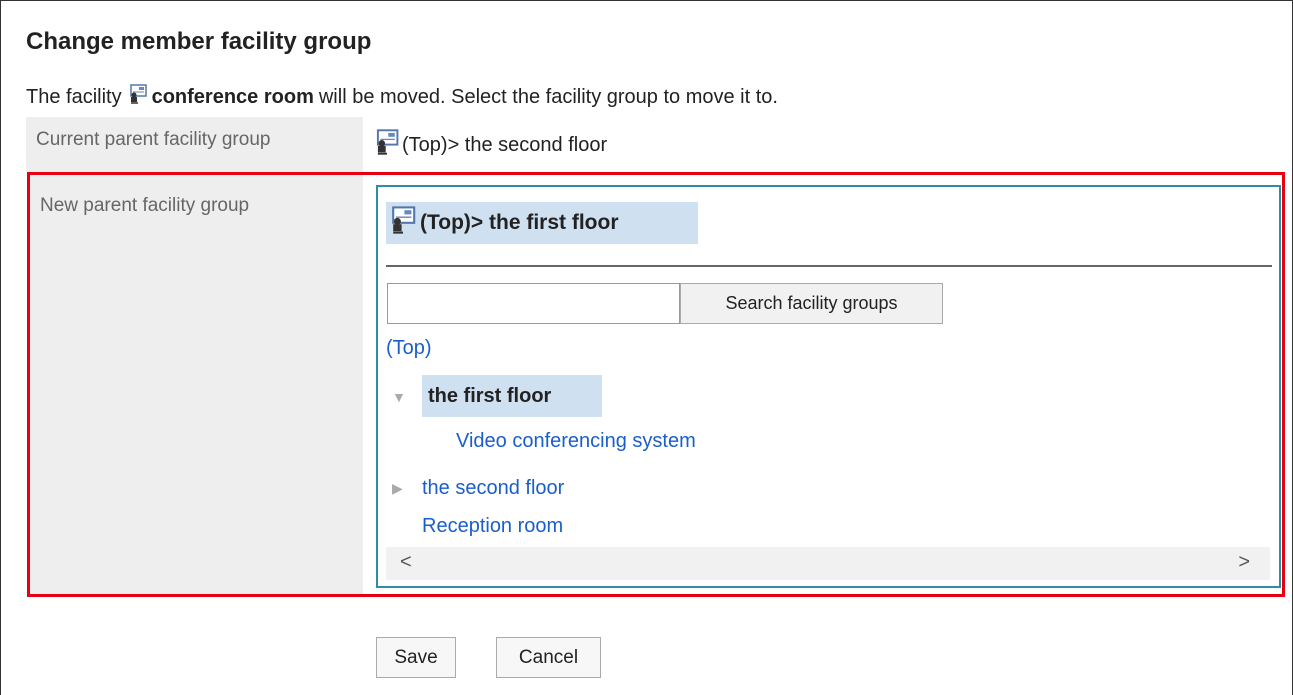 The height and width of the screenshot is (695, 1293). I want to click on tree-item-top: (Top), so click(409, 348).